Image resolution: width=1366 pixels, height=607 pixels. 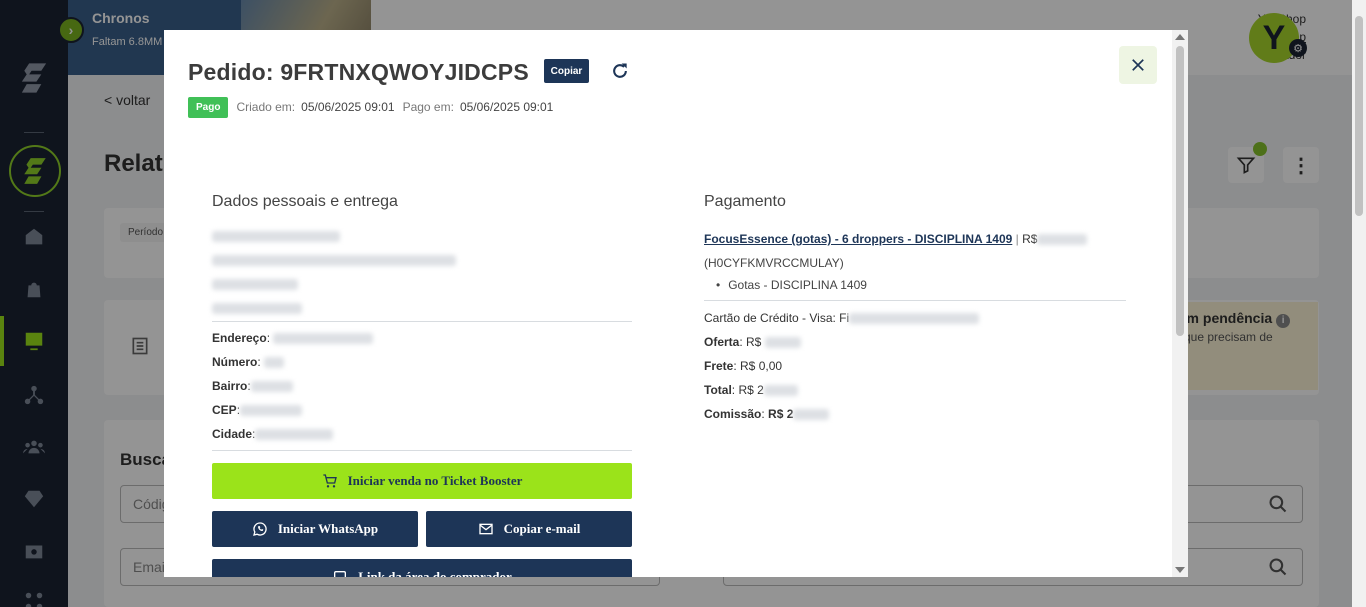 I want to click on total-row: Total: R$ 2, so click(x=751, y=390).